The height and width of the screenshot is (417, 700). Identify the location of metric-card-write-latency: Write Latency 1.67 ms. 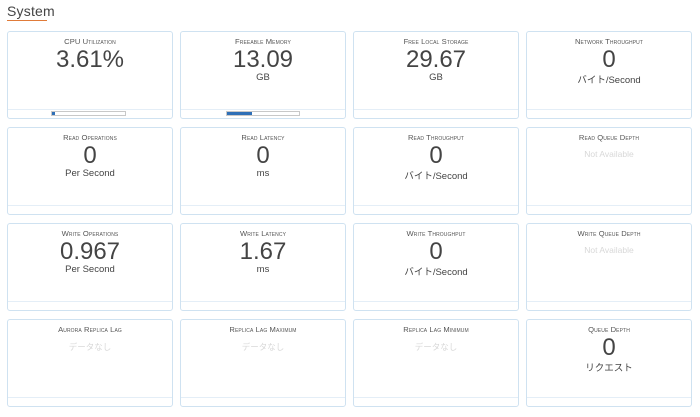
(263, 267).